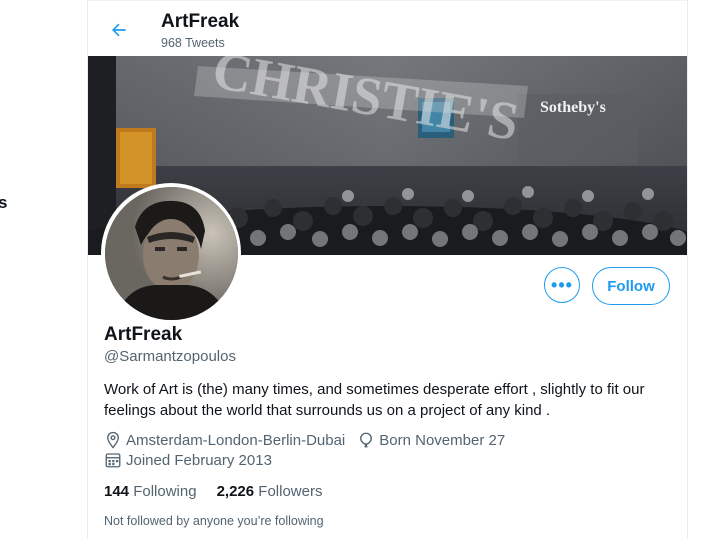 This screenshot has width=710, height=539. Describe the element at coordinates (4, 202) in the screenshot. I see `sidebar-partial-text: s` at that location.